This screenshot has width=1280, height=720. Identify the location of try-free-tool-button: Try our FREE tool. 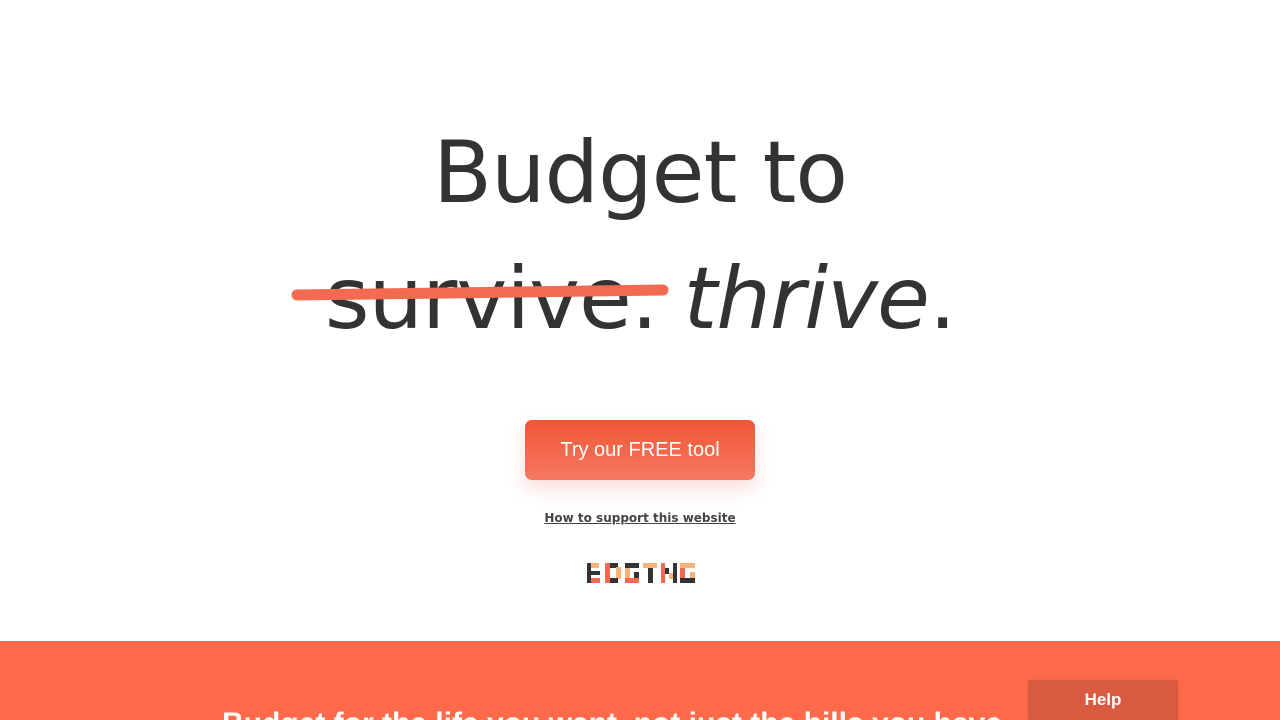
(640, 450).